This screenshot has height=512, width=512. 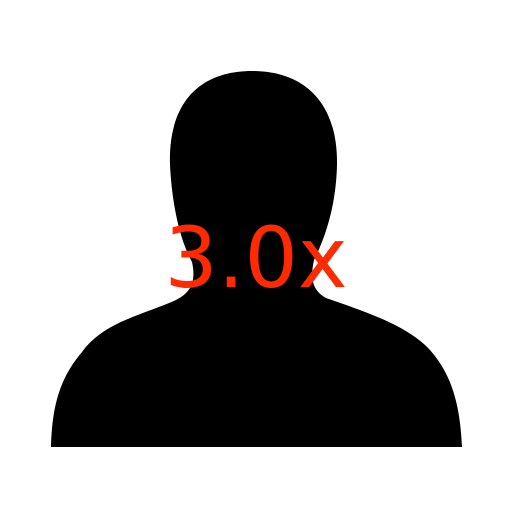 I want to click on scale-factor-label: 3.0x, so click(x=256, y=258).